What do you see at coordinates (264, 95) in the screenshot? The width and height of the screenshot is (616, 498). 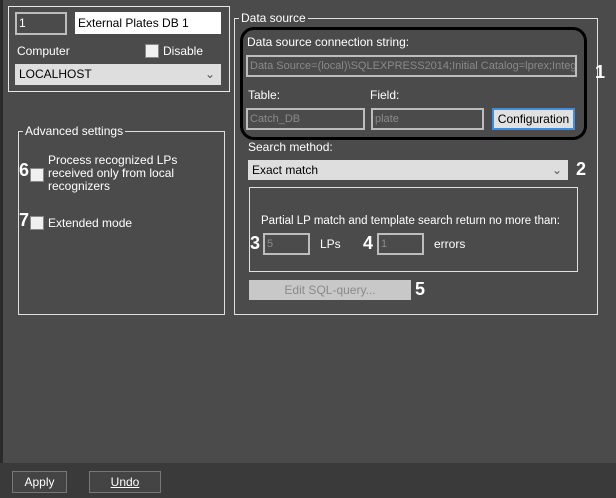 I see `table-label: Table:` at bounding box center [264, 95].